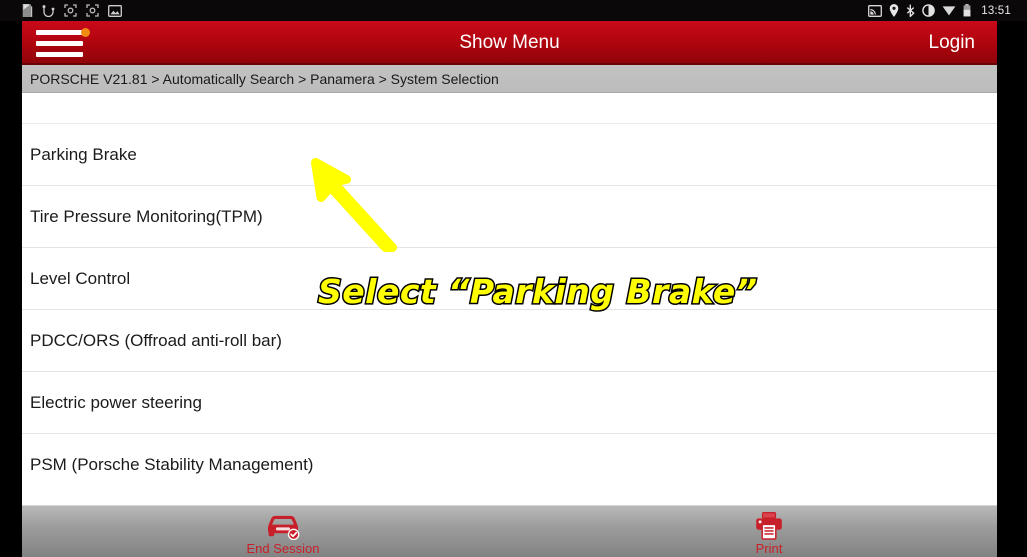 This screenshot has height=557, width=1027. Describe the element at coordinates (115, 10) in the screenshot. I see `image-icon` at that location.